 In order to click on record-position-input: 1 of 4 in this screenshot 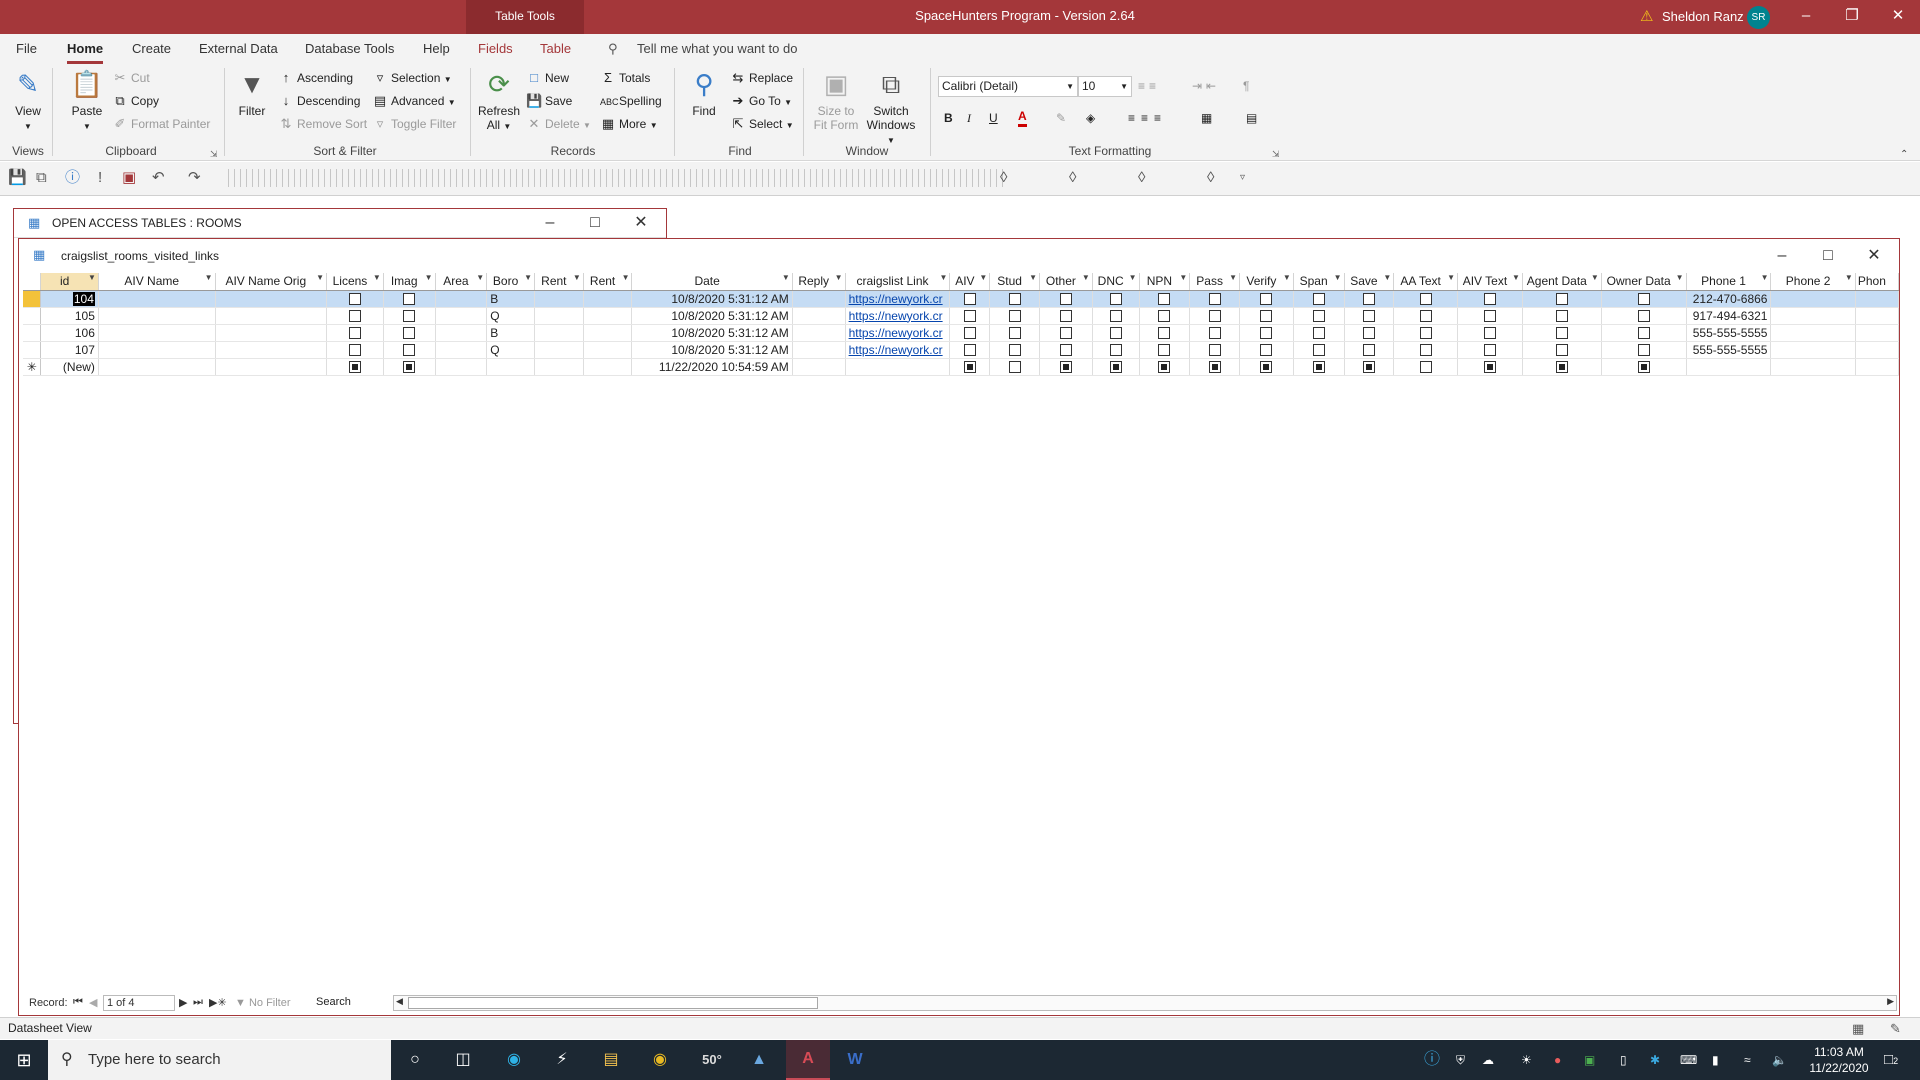, I will do `click(139, 1003)`.